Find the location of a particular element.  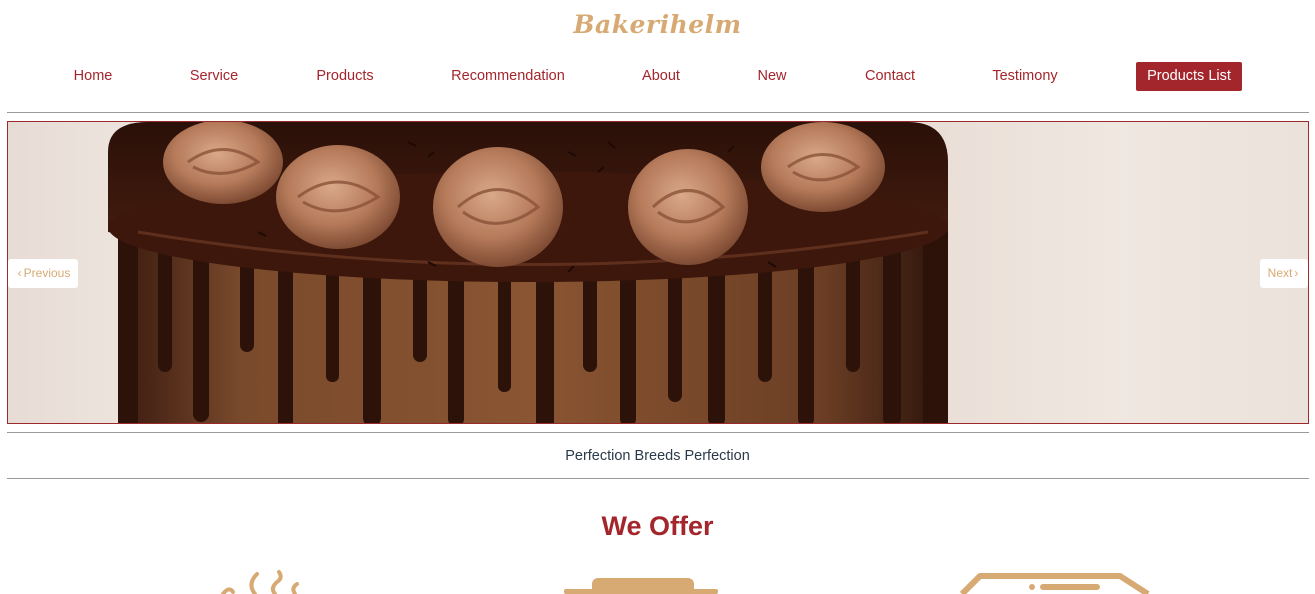

chevron-left-icon: ‹ is located at coordinates (19, 273).